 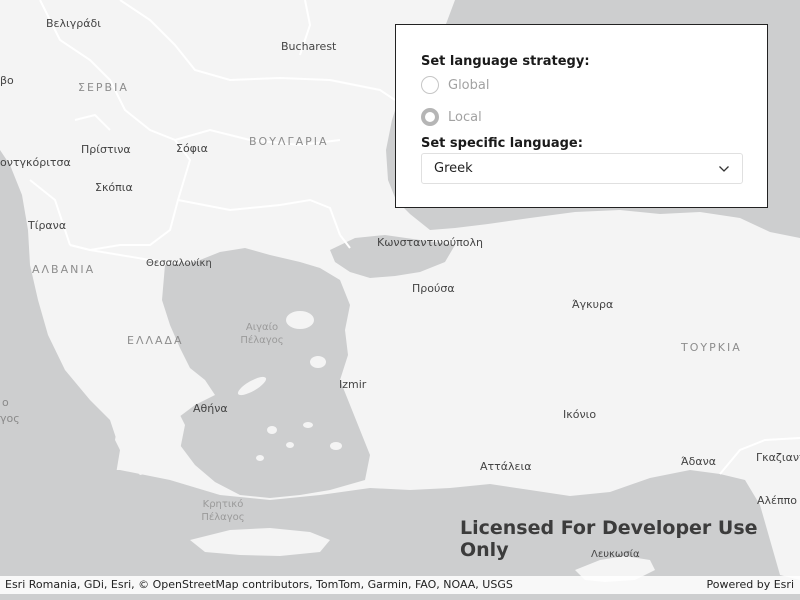 I want to click on label-cretan-line1: Κρητικό, so click(x=223, y=504).